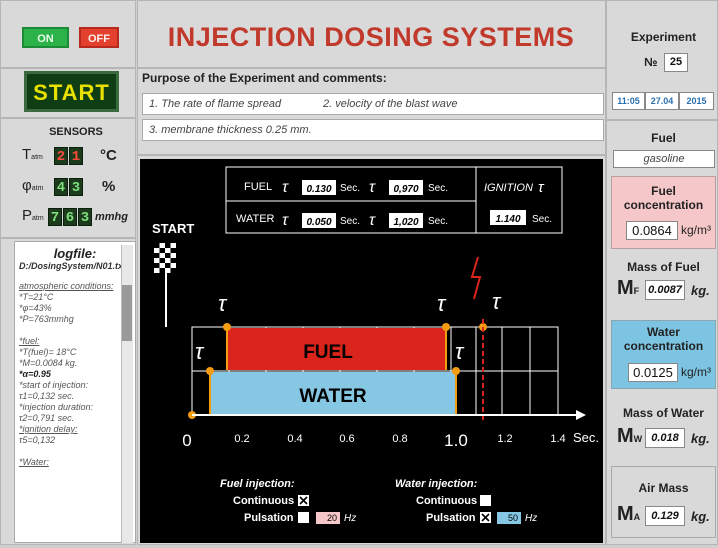 This screenshot has height=548, width=718. I want to click on fuel-type-label: Fuel, so click(663, 138).